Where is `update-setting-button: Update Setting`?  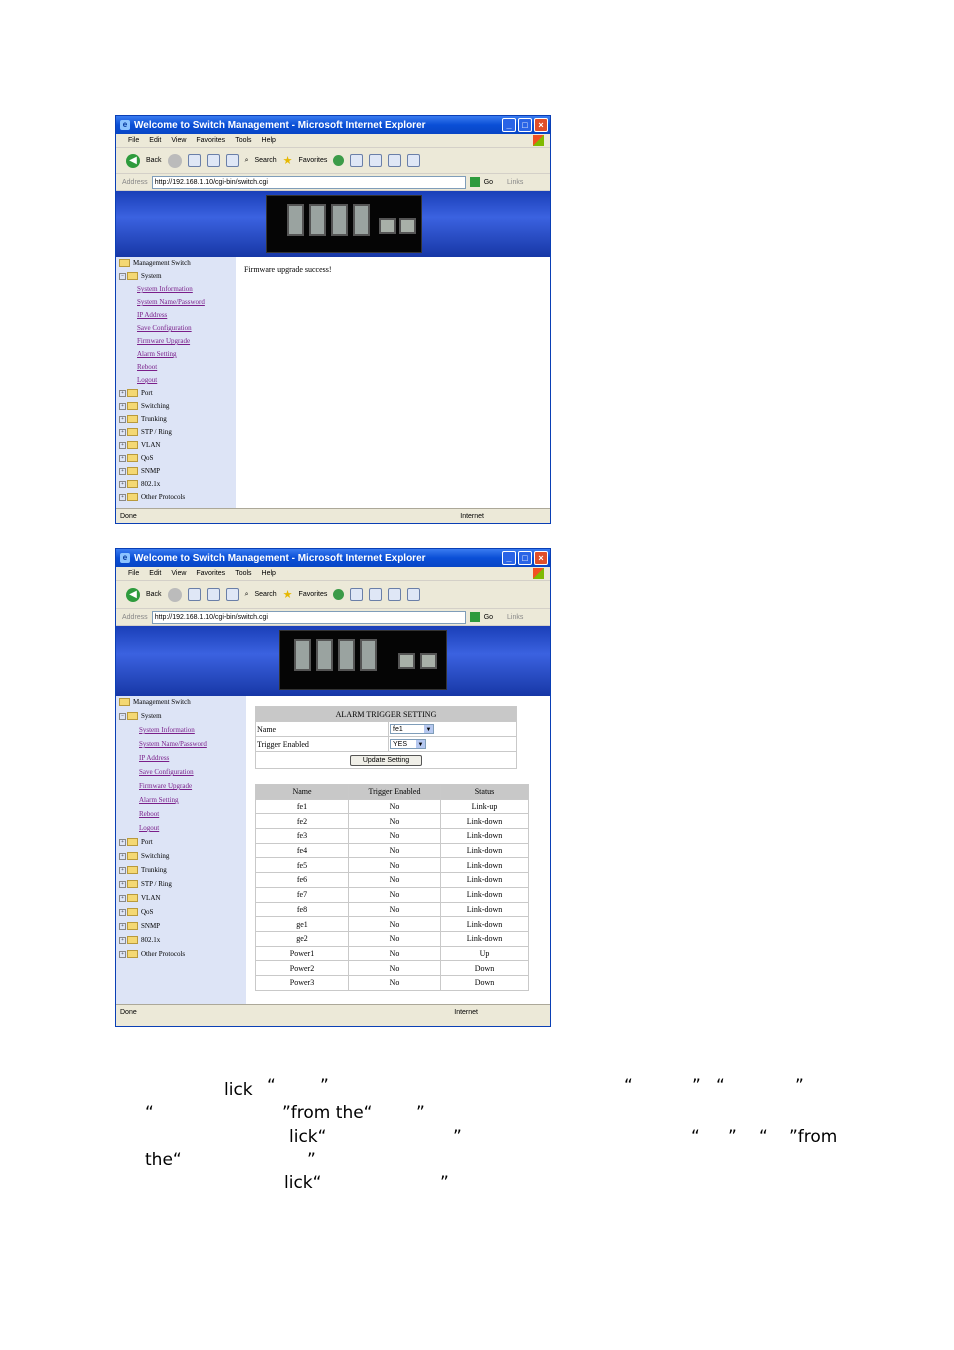 update-setting-button: Update Setting is located at coordinates (386, 760).